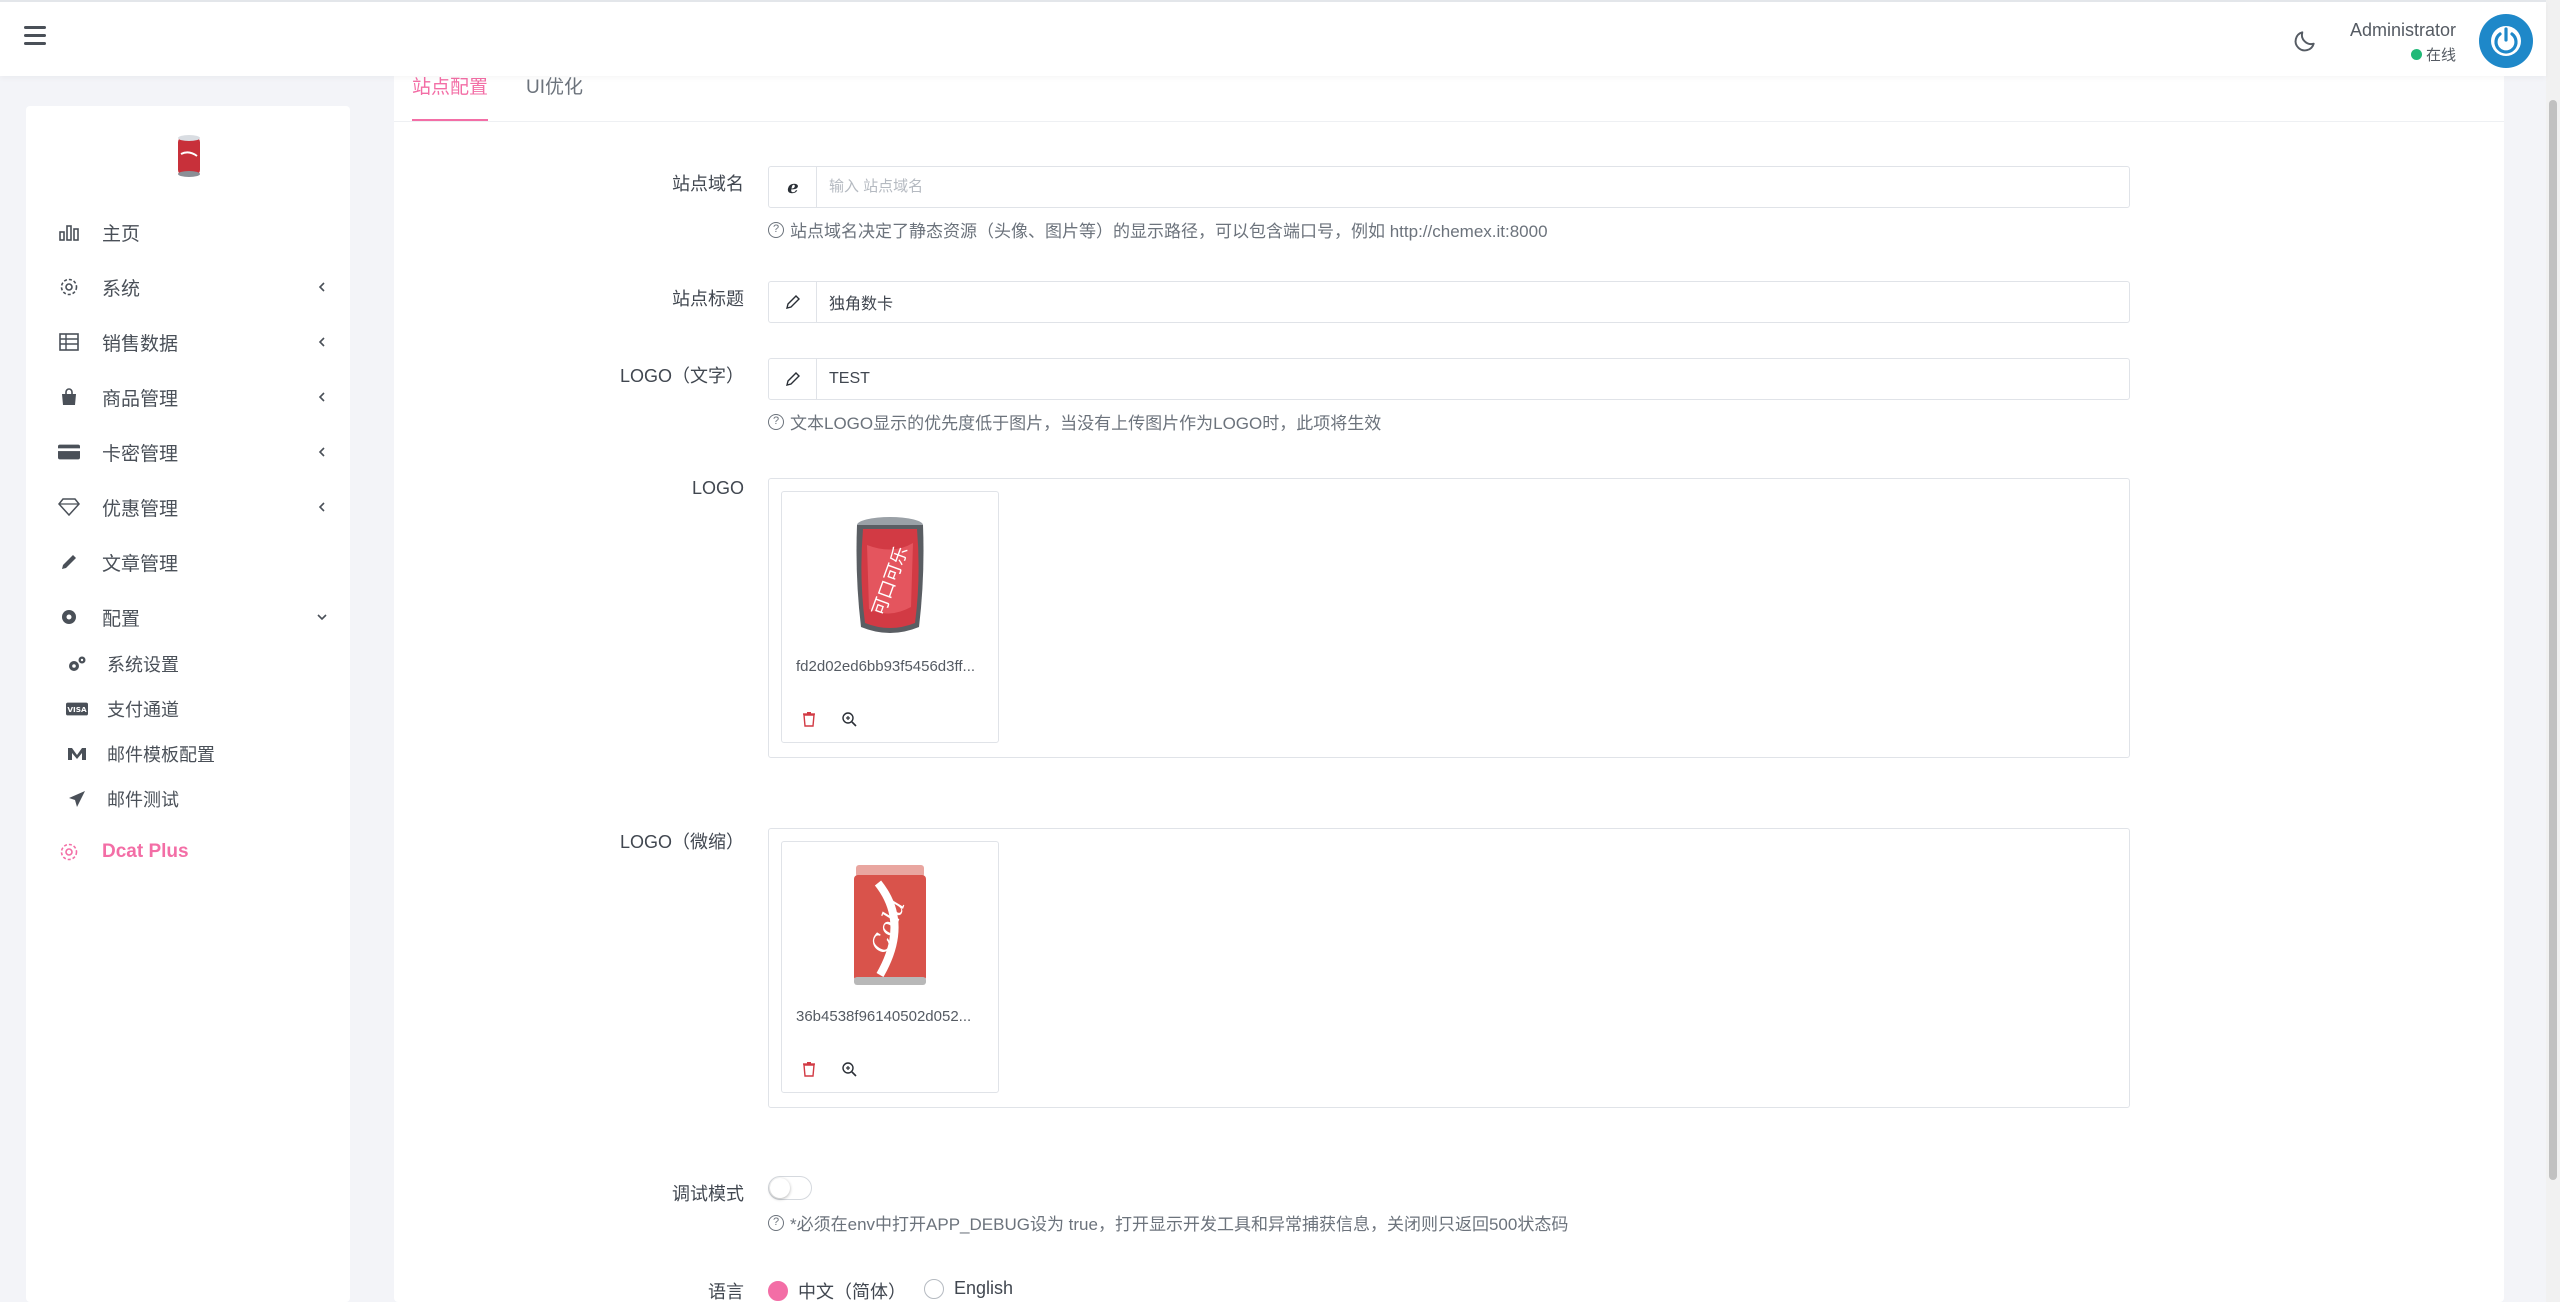  What do you see at coordinates (188, 342) in the screenshot?
I see `sidebar-item-sales: 销售数据` at bounding box center [188, 342].